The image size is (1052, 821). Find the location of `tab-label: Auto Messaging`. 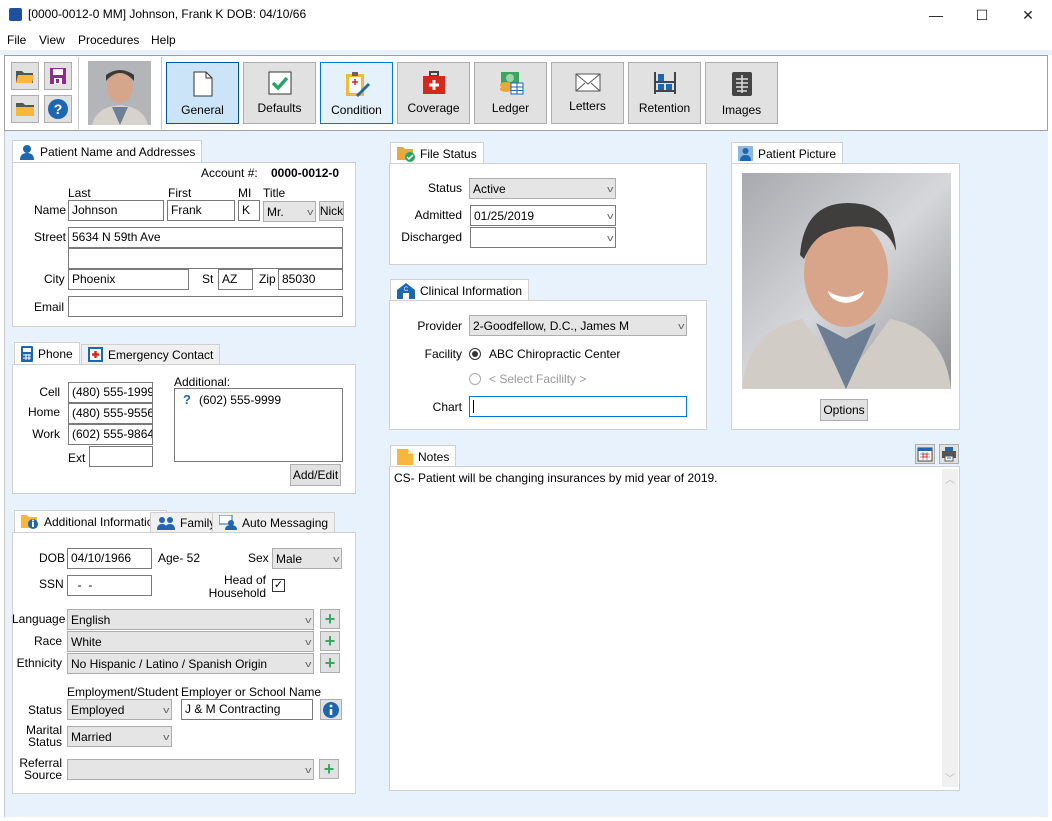

tab-label: Auto Messaging is located at coordinates (285, 522).